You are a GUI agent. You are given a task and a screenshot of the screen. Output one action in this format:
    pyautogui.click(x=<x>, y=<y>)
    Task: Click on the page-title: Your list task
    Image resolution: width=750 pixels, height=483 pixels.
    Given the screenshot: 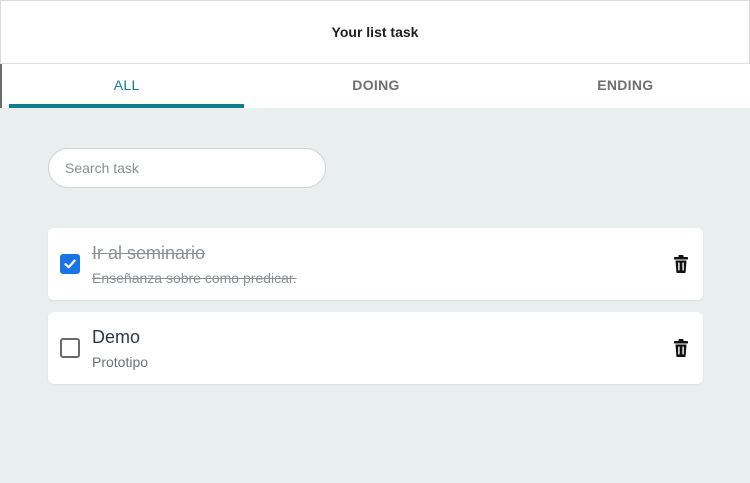 What is the action you would take?
    pyautogui.click(x=375, y=32)
    